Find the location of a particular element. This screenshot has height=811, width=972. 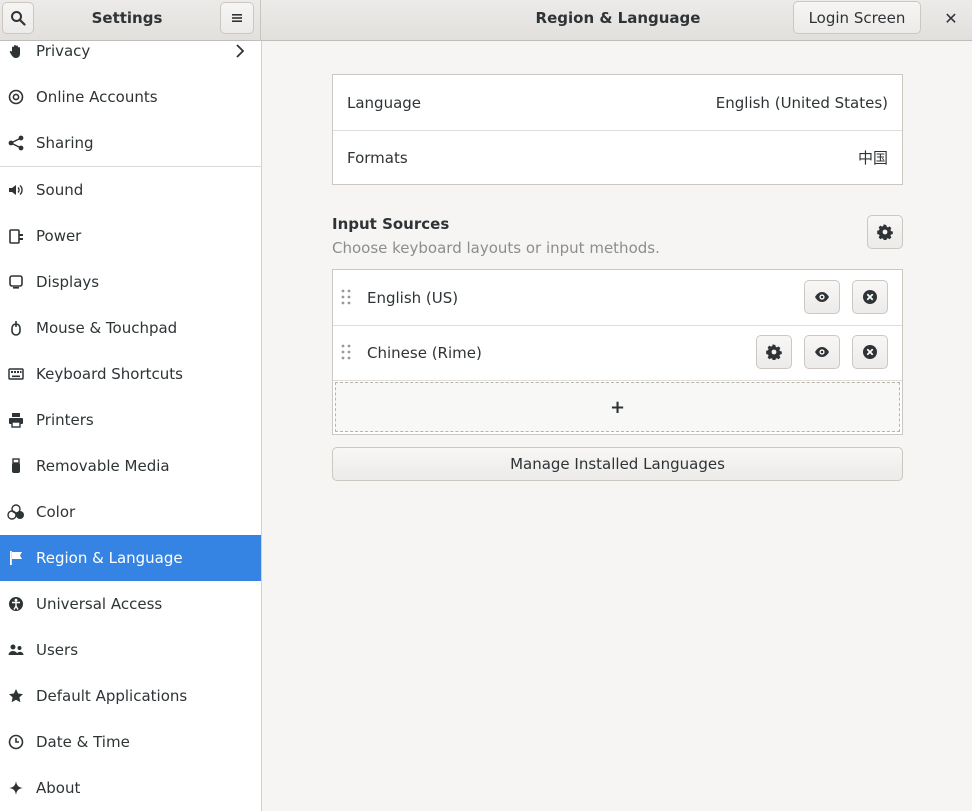

sidebar-item-label: Color is located at coordinates (56, 512).